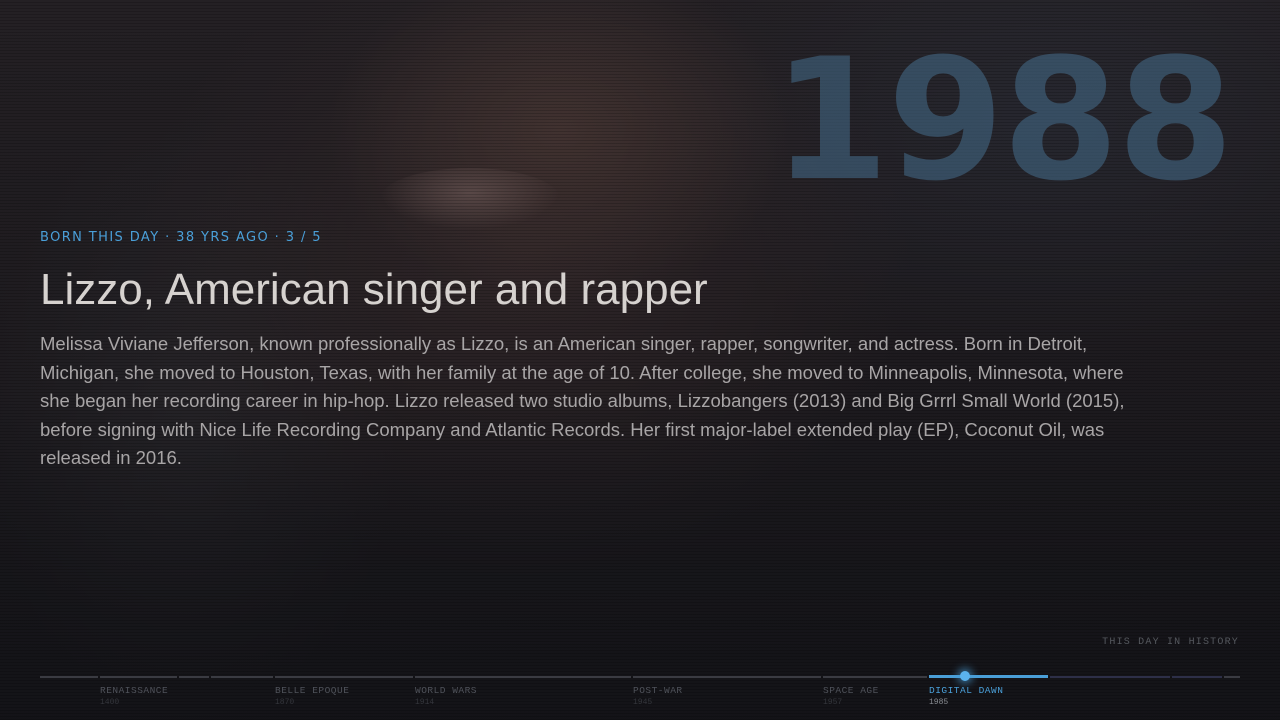 The width and height of the screenshot is (1280, 720). Describe the element at coordinates (110, 702) in the screenshot. I see `era-year: 1400` at that location.